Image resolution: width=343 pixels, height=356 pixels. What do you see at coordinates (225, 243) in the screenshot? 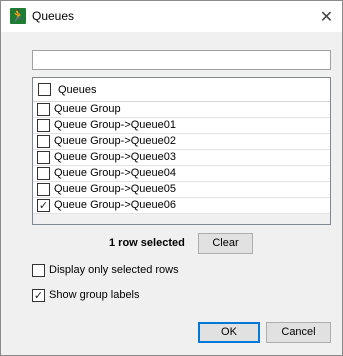
I see `clear-button: Clear` at bounding box center [225, 243].